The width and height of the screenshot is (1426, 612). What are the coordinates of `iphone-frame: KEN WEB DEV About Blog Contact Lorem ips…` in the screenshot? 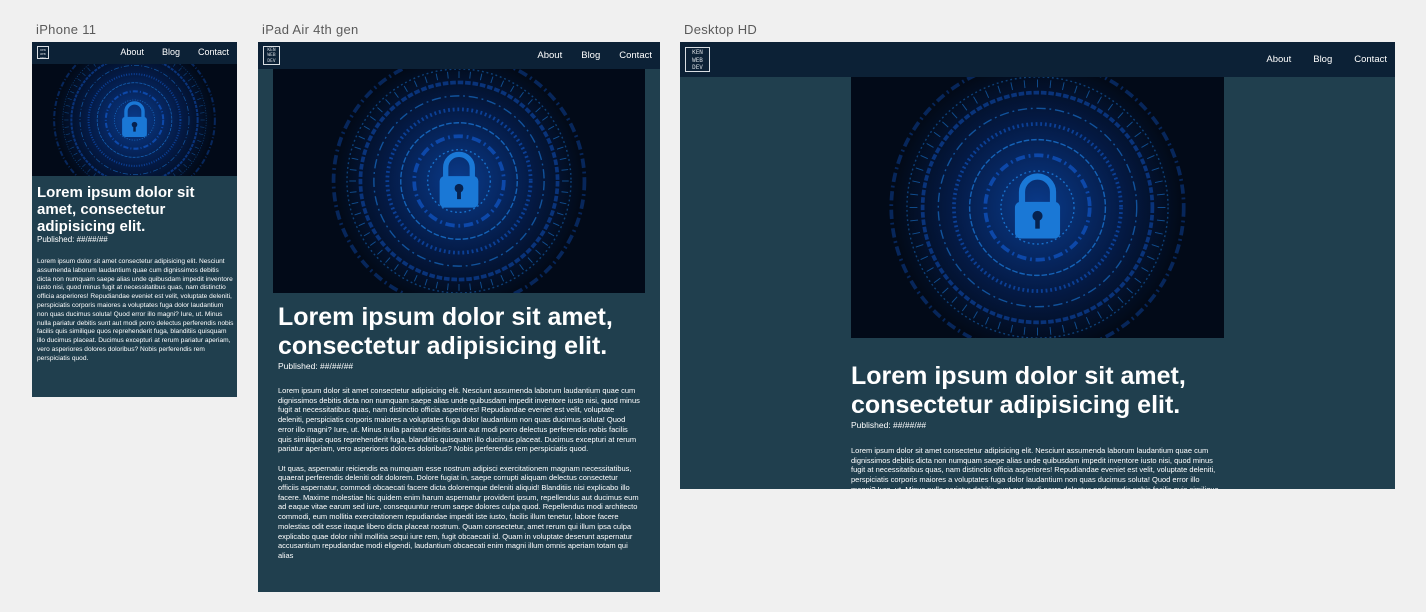 It's located at (134, 219).